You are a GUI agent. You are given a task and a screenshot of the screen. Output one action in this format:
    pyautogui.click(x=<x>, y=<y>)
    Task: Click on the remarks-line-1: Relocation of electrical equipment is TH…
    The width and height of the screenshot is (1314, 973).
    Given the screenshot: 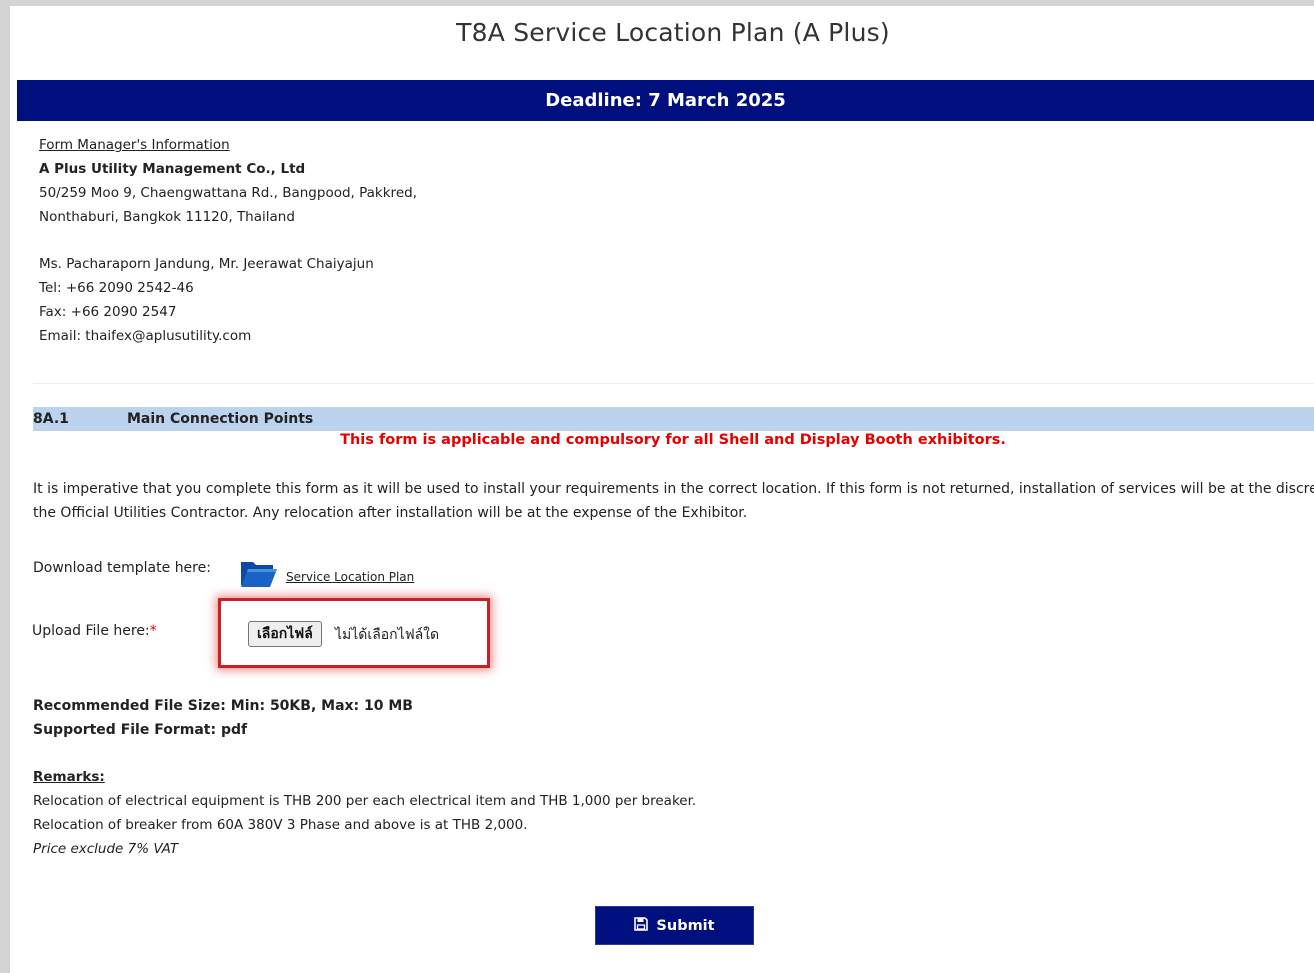 What is the action you would take?
    pyautogui.click(x=365, y=801)
    